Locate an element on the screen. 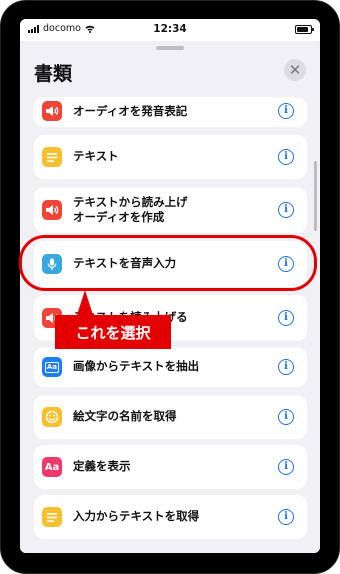  dictionary-icon: Aa is located at coordinates (52, 467).